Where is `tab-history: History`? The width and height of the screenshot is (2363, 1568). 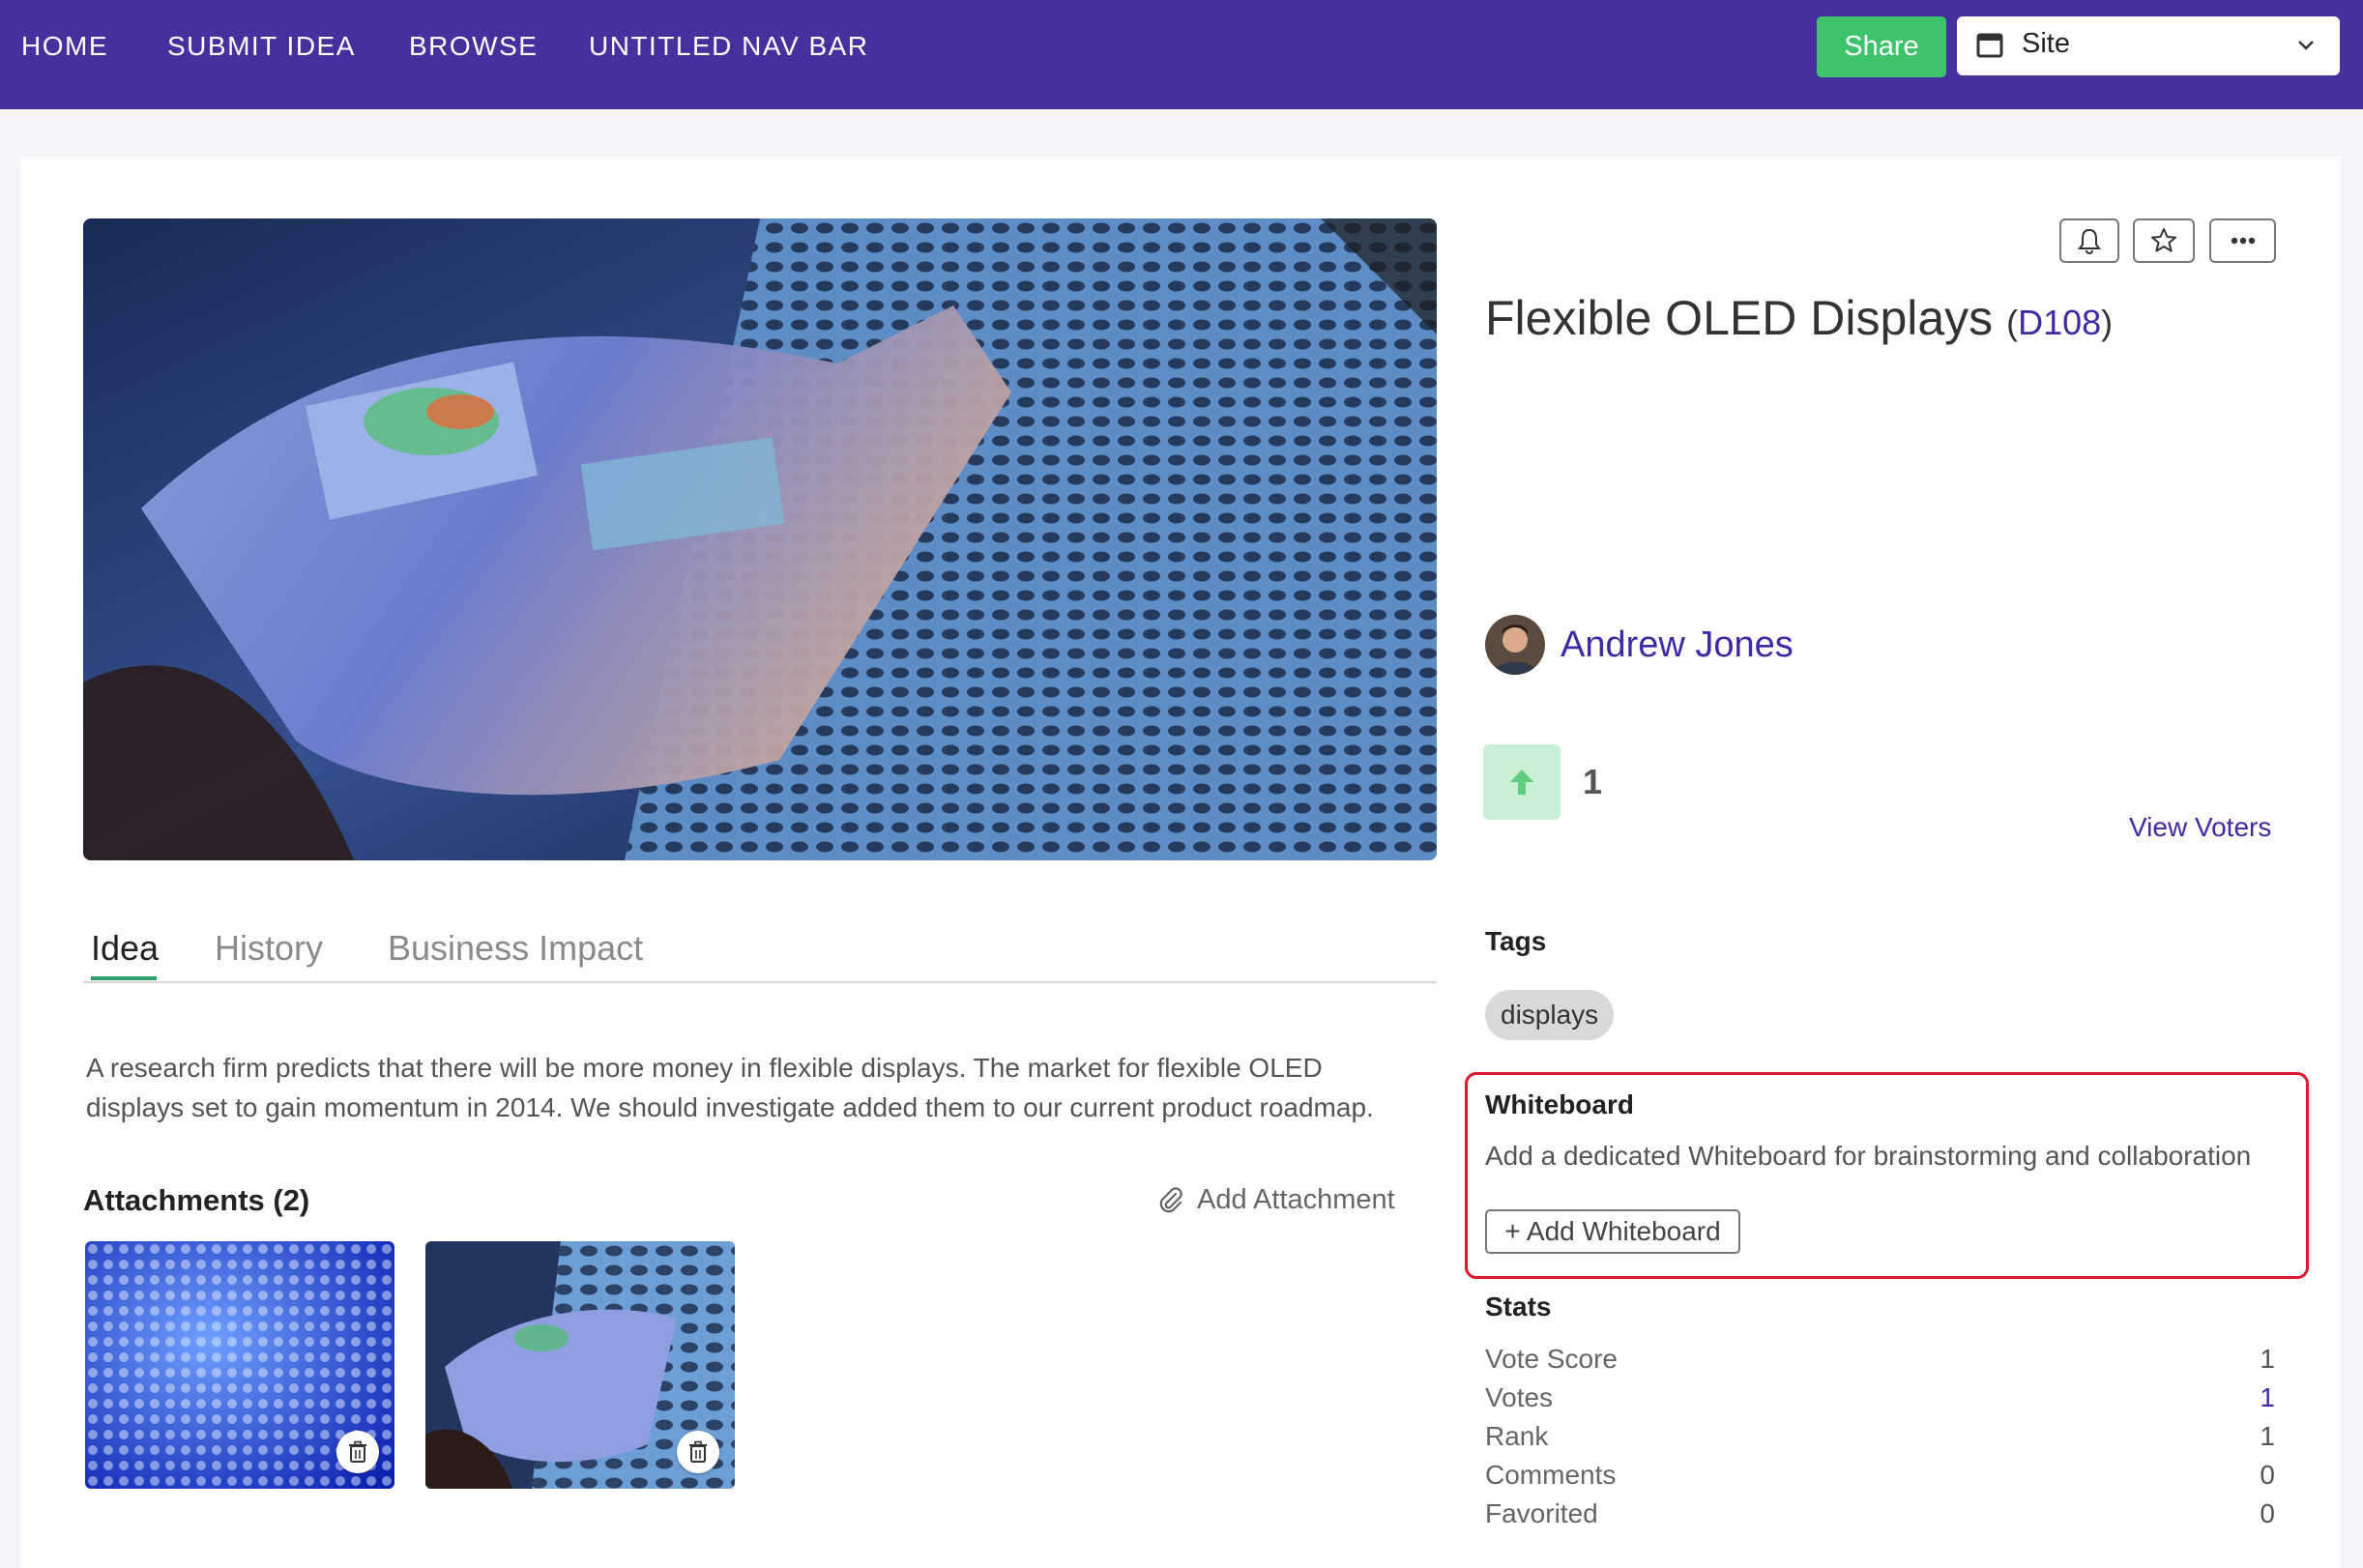
tab-history: History is located at coordinates (269, 948).